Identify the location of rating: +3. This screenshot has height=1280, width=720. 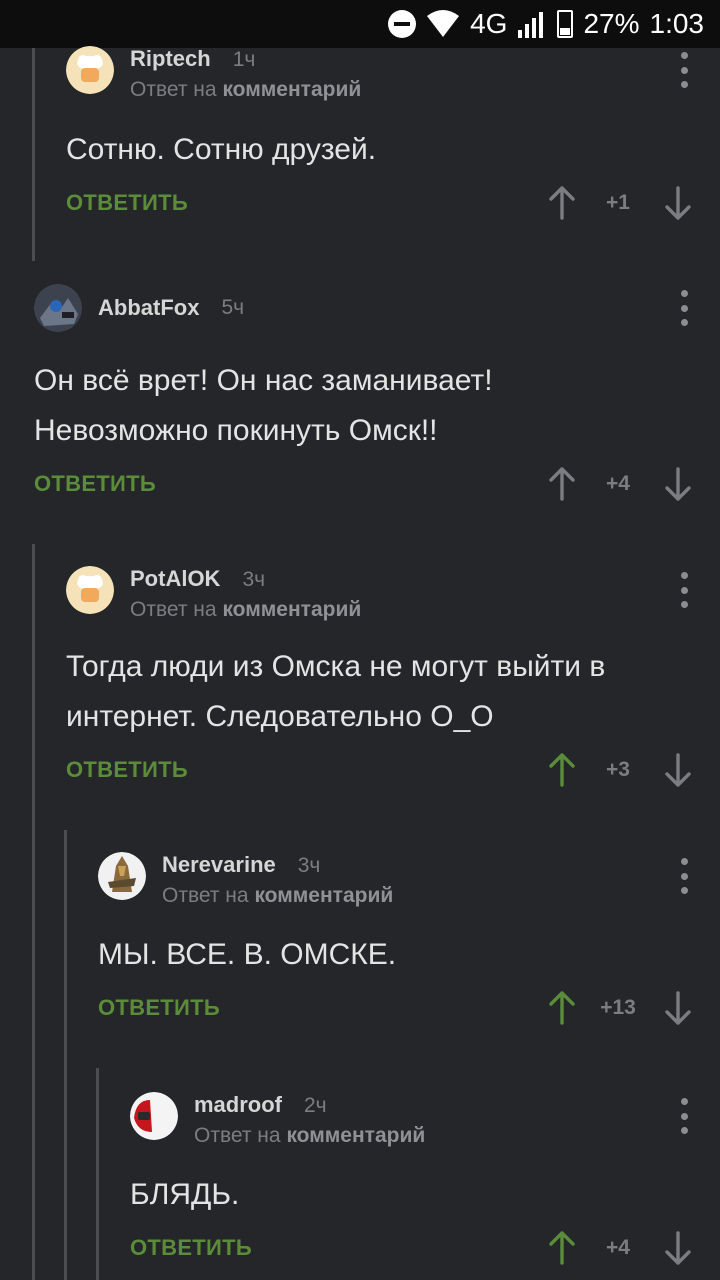
(618, 769).